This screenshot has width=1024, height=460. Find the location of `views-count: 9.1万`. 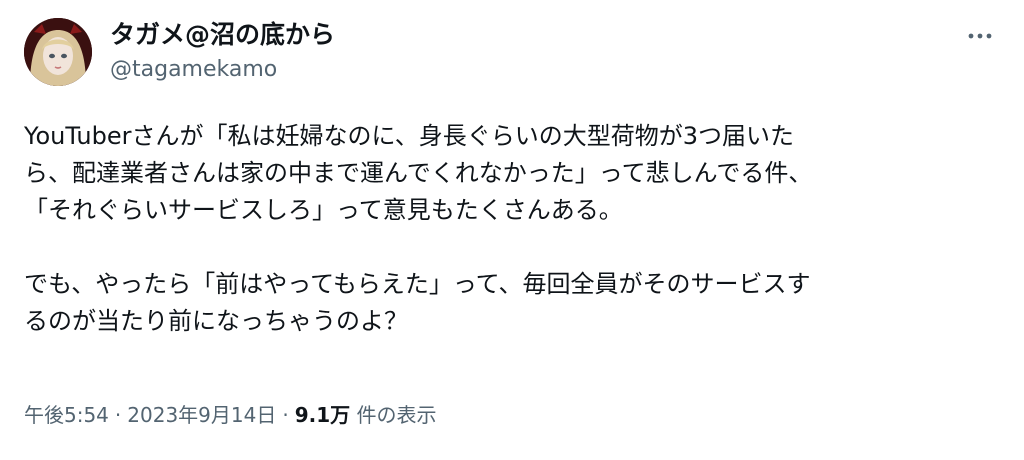

views-count: 9.1万 is located at coordinates (322, 415).